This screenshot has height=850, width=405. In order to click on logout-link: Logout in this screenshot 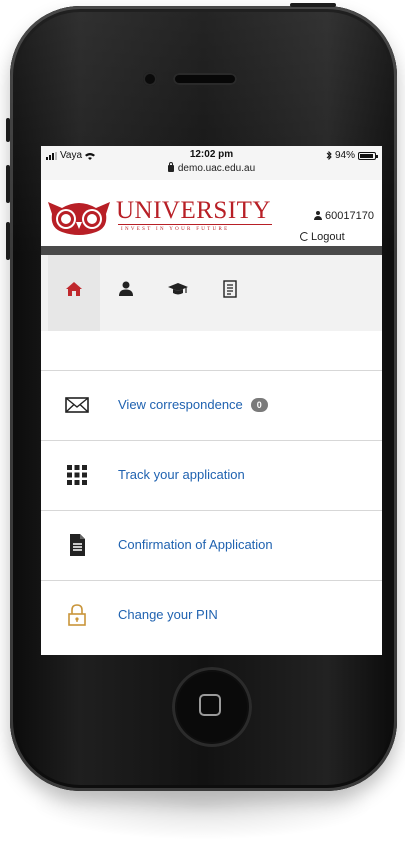, I will do `click(322, 237)`.